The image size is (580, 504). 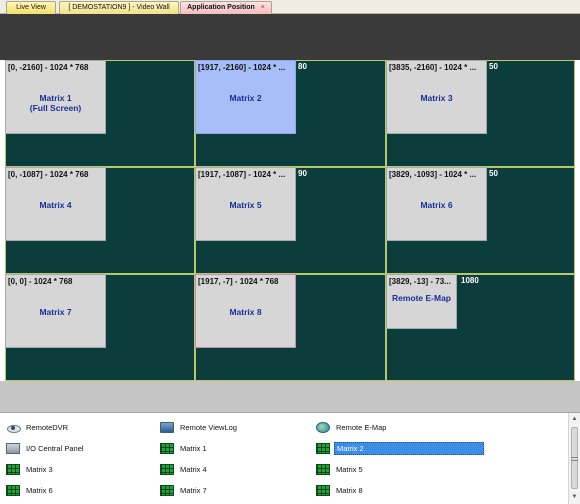 I want to click on list-item-matrix-4: Matrix 4, so click(x=184, y=469).